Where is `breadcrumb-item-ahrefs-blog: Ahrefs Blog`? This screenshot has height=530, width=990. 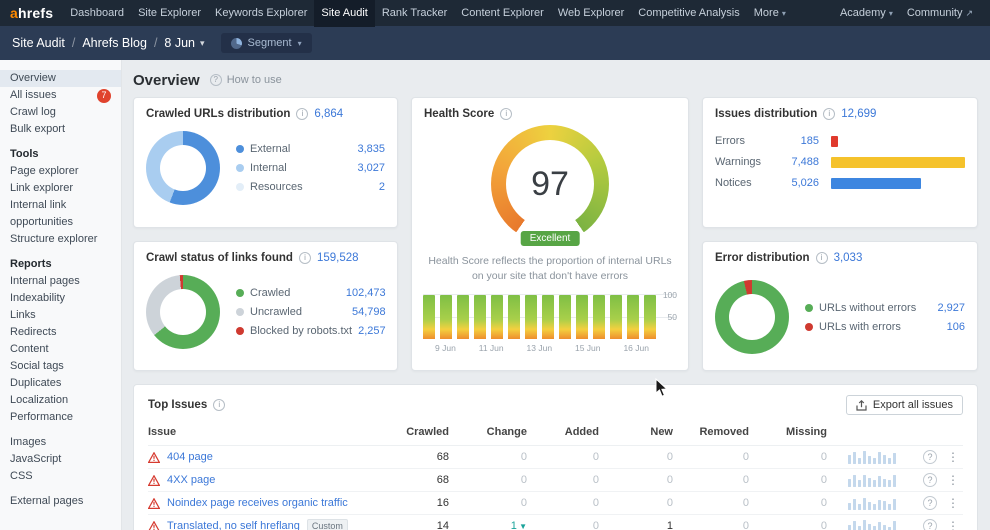 breadcrumb-item-ahrefs-blog: Ahrefs Blog is located at coordinates (114, 43).